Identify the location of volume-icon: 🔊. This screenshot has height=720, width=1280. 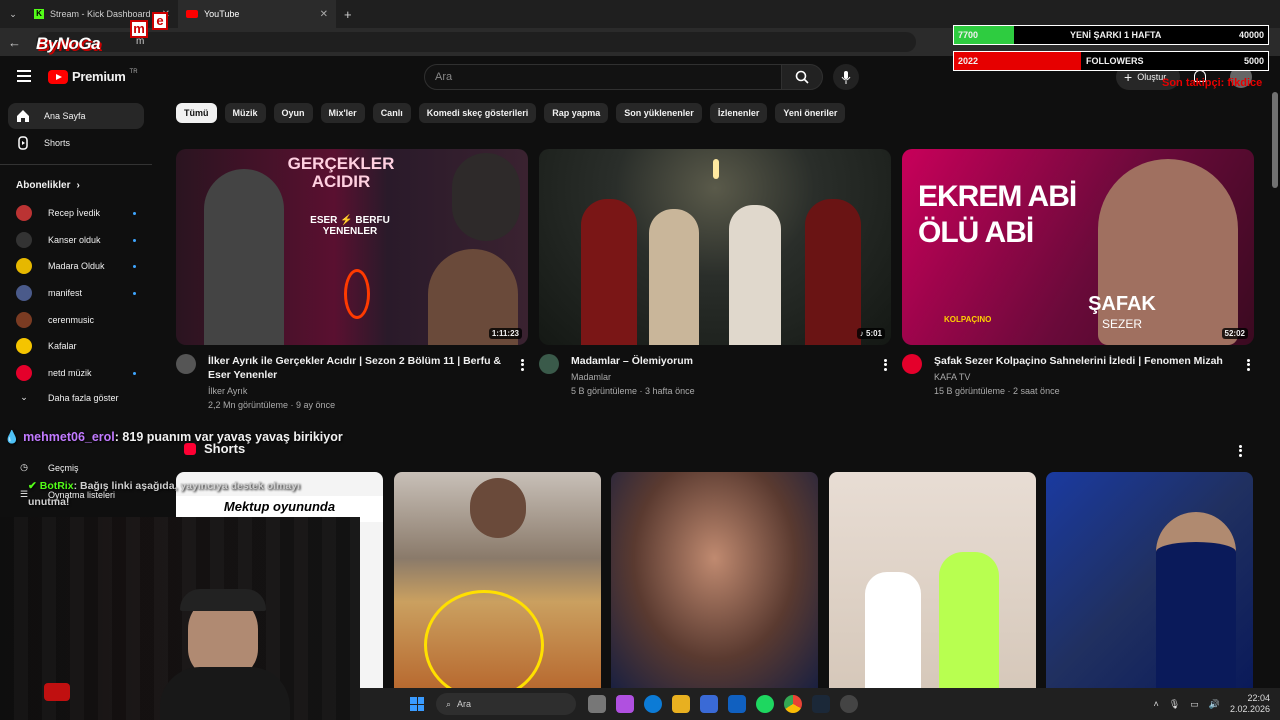
(1214, 704).